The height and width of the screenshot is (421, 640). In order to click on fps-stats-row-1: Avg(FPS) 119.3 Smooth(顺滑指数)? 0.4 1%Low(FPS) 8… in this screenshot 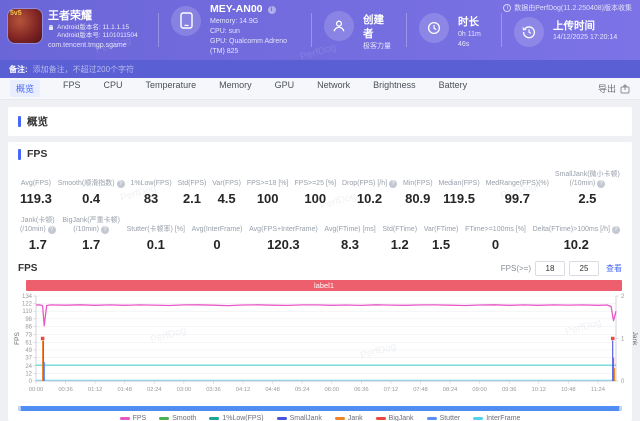, I will do `click(320, 188)`.